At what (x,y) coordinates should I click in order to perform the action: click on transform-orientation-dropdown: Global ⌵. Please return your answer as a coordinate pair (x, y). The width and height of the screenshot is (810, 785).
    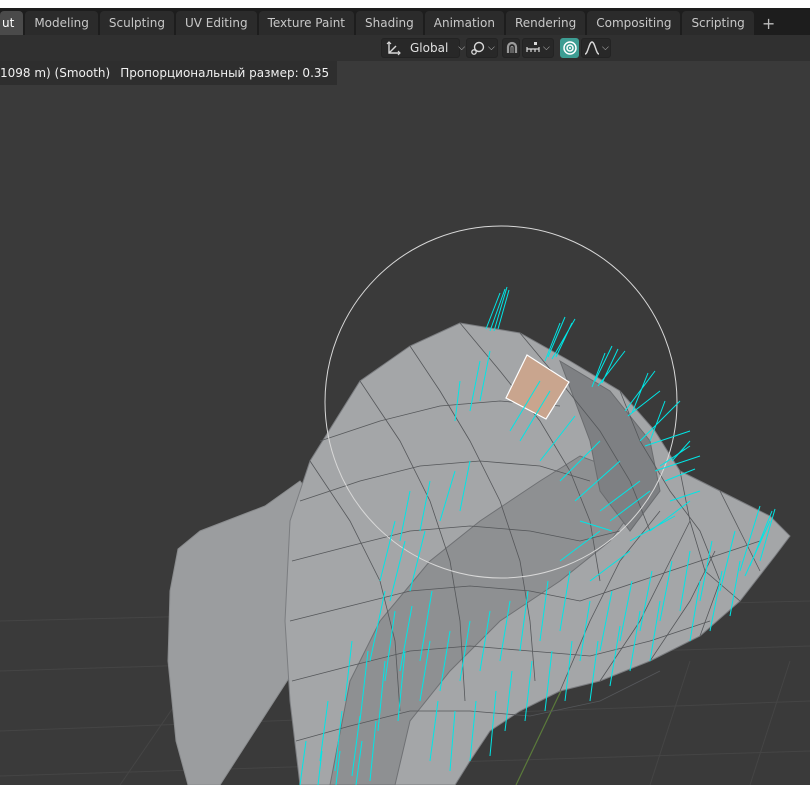
    Looking at the image, I should click on (423, 48).